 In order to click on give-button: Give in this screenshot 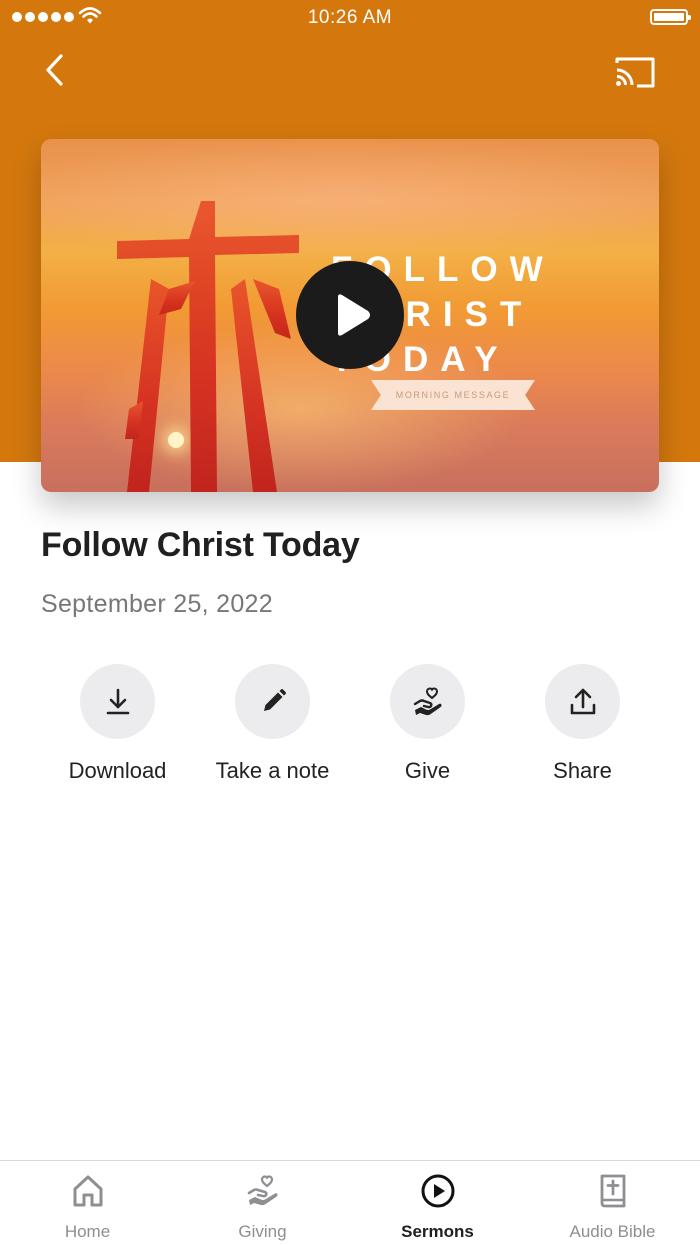, I will do `click(427, 729)`.